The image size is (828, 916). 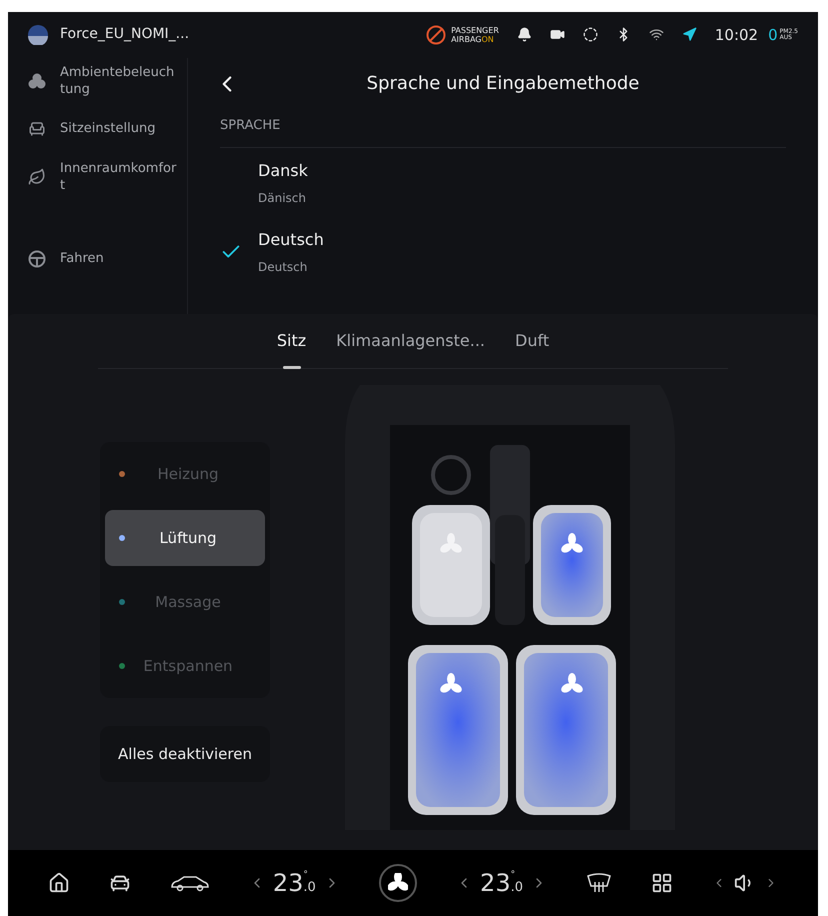 What do you see at coordinates (436, 34) in the screenshot?
I see `airbag-off-icon` at bounding box center [436, 34].